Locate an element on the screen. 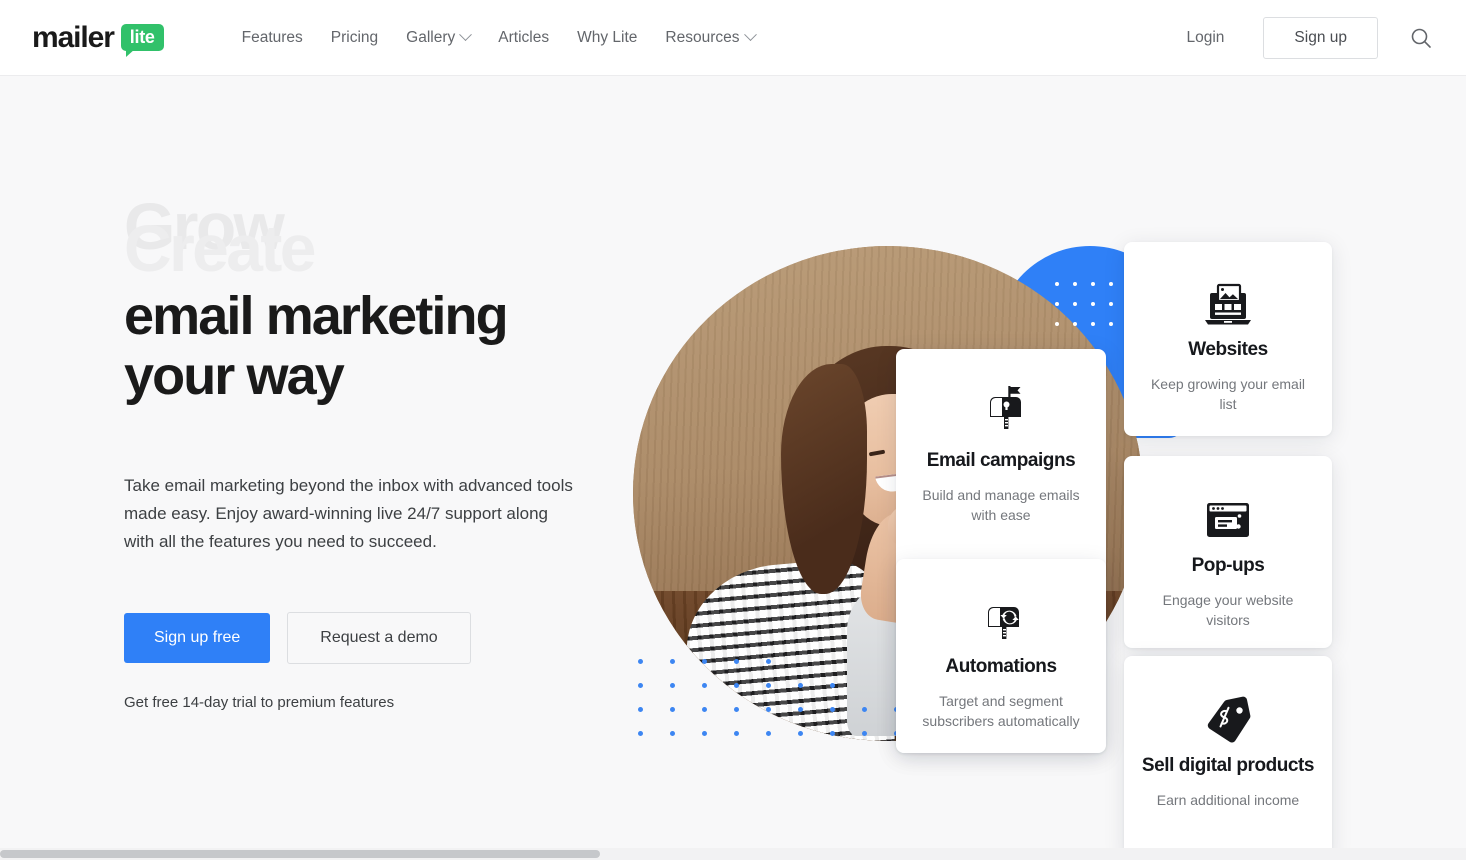 This screenshot has width=1466, height=860. nav-item-pricing: Pricing is located at coordinates (354, 38).